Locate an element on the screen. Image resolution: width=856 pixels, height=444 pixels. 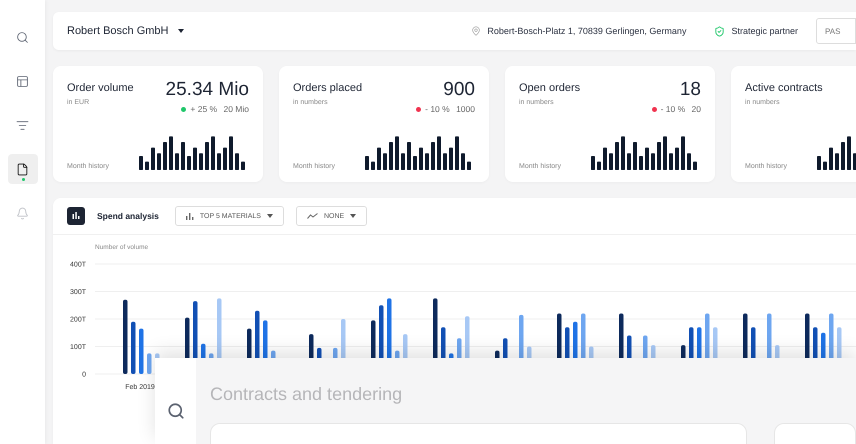
period-button: PAS is located at coordinates (836, 31).